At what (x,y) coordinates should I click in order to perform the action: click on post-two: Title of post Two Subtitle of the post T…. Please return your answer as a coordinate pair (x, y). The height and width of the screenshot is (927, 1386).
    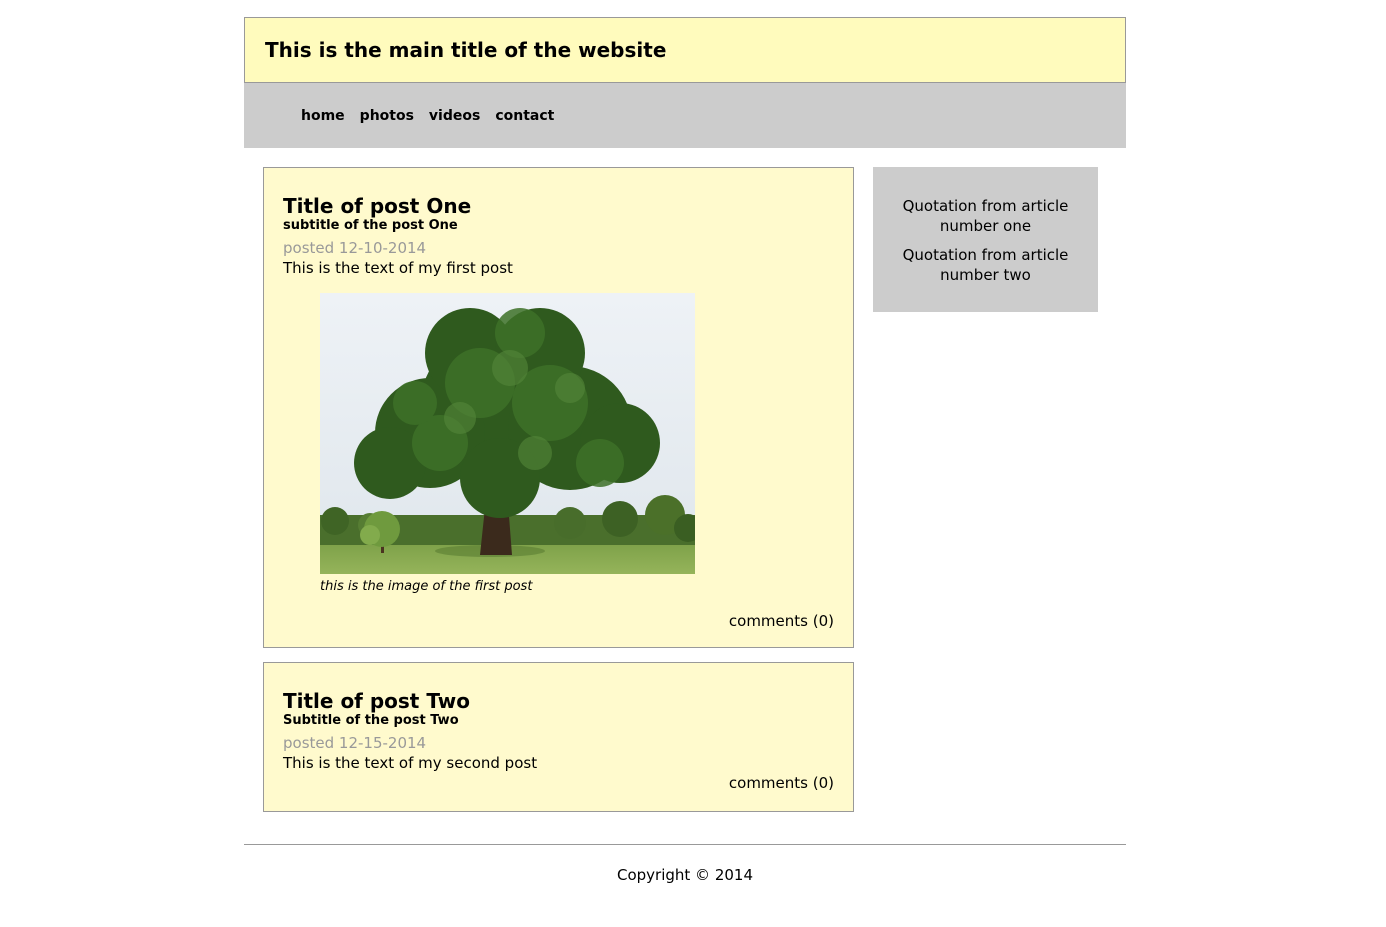
    Looking at the image, I should click on (558, 737).